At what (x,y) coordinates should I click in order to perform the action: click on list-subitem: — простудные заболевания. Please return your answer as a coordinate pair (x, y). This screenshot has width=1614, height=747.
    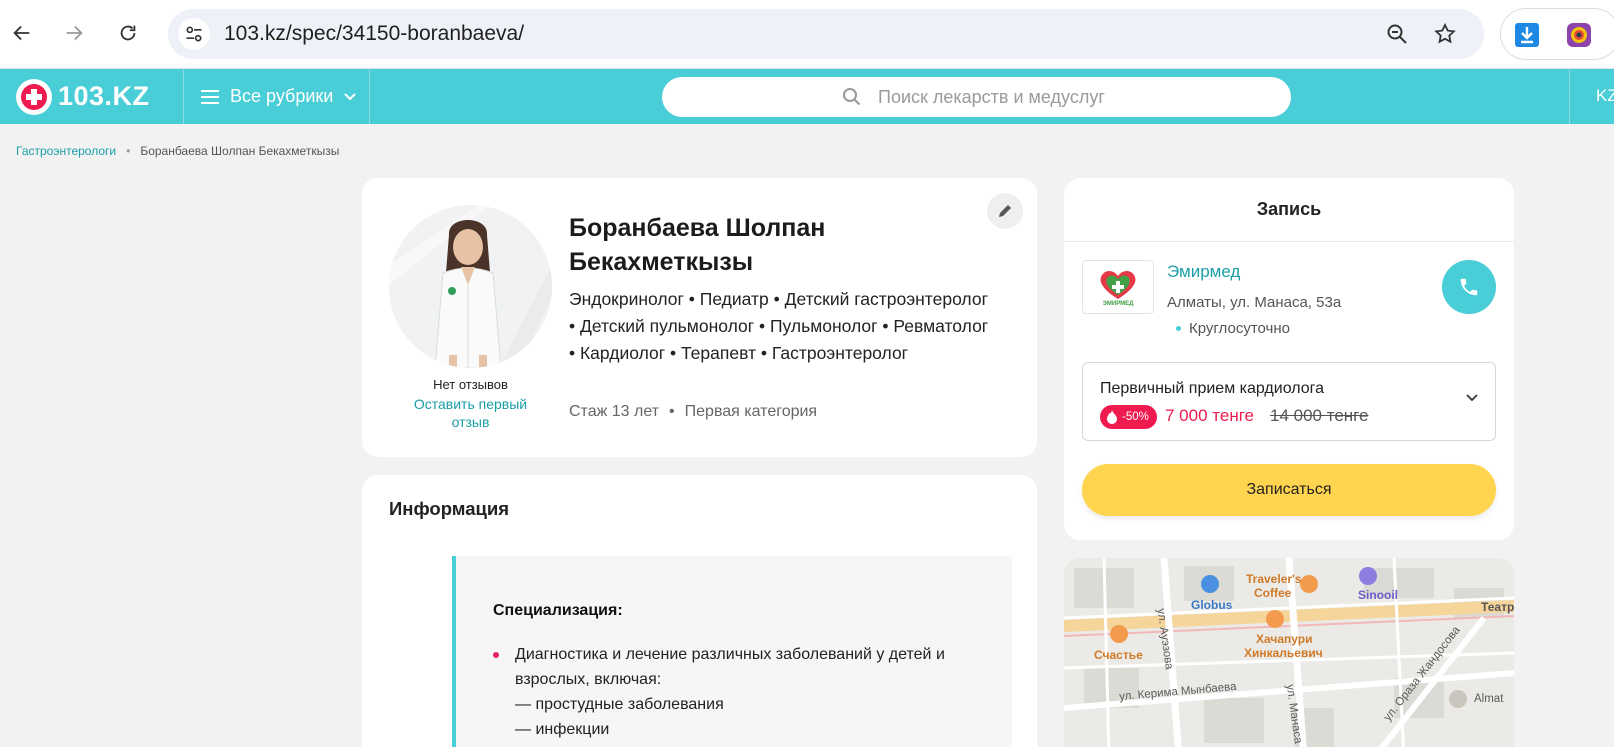
    Looking at the image, I should click on (619, 704).